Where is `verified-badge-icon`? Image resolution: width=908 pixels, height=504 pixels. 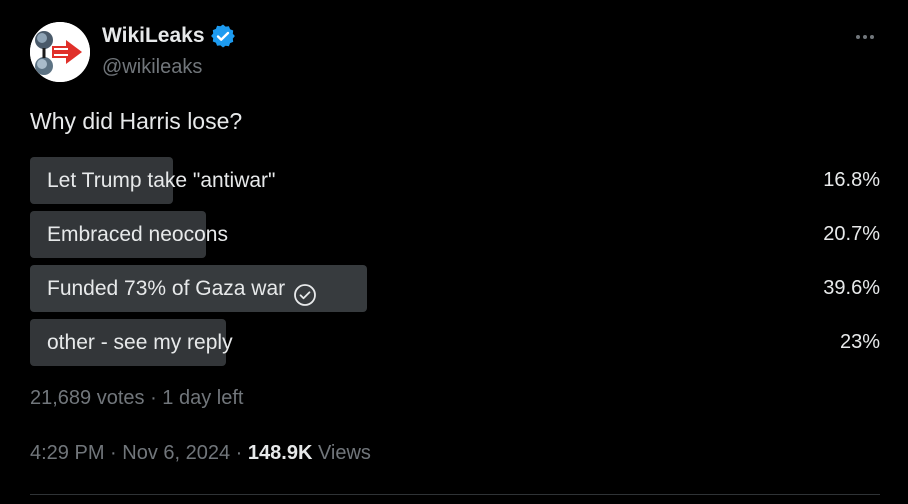 verified-badge-icon is located at coordinates (222, 36).